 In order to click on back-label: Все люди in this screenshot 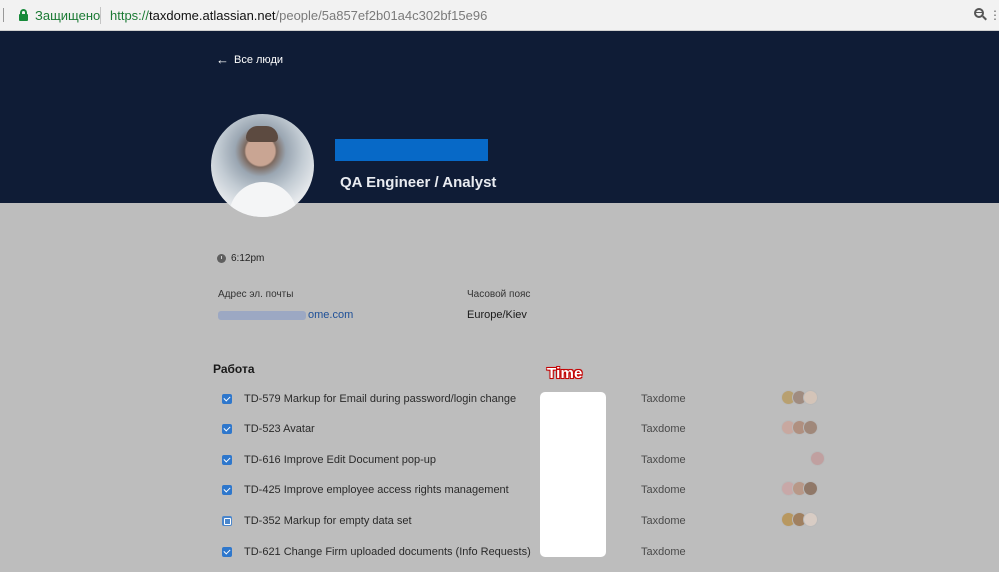, I will do `click(259, 59)`.